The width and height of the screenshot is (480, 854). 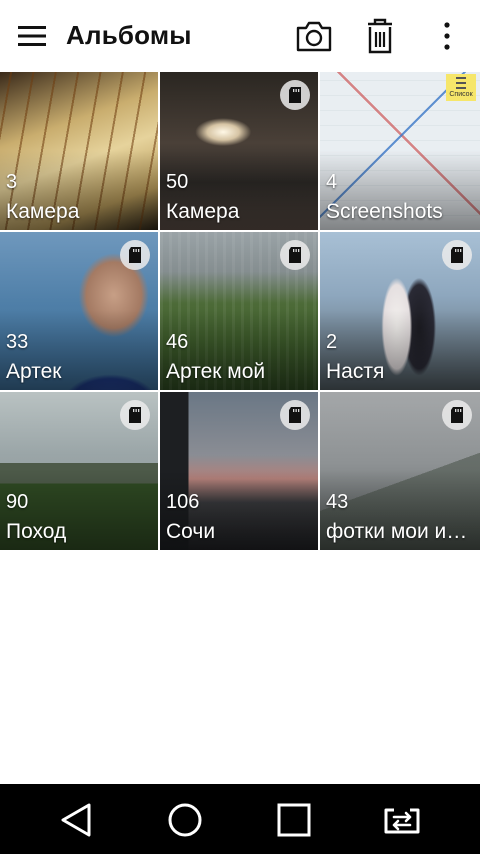 I want to click on back-icon, so click(x=76, y=820).